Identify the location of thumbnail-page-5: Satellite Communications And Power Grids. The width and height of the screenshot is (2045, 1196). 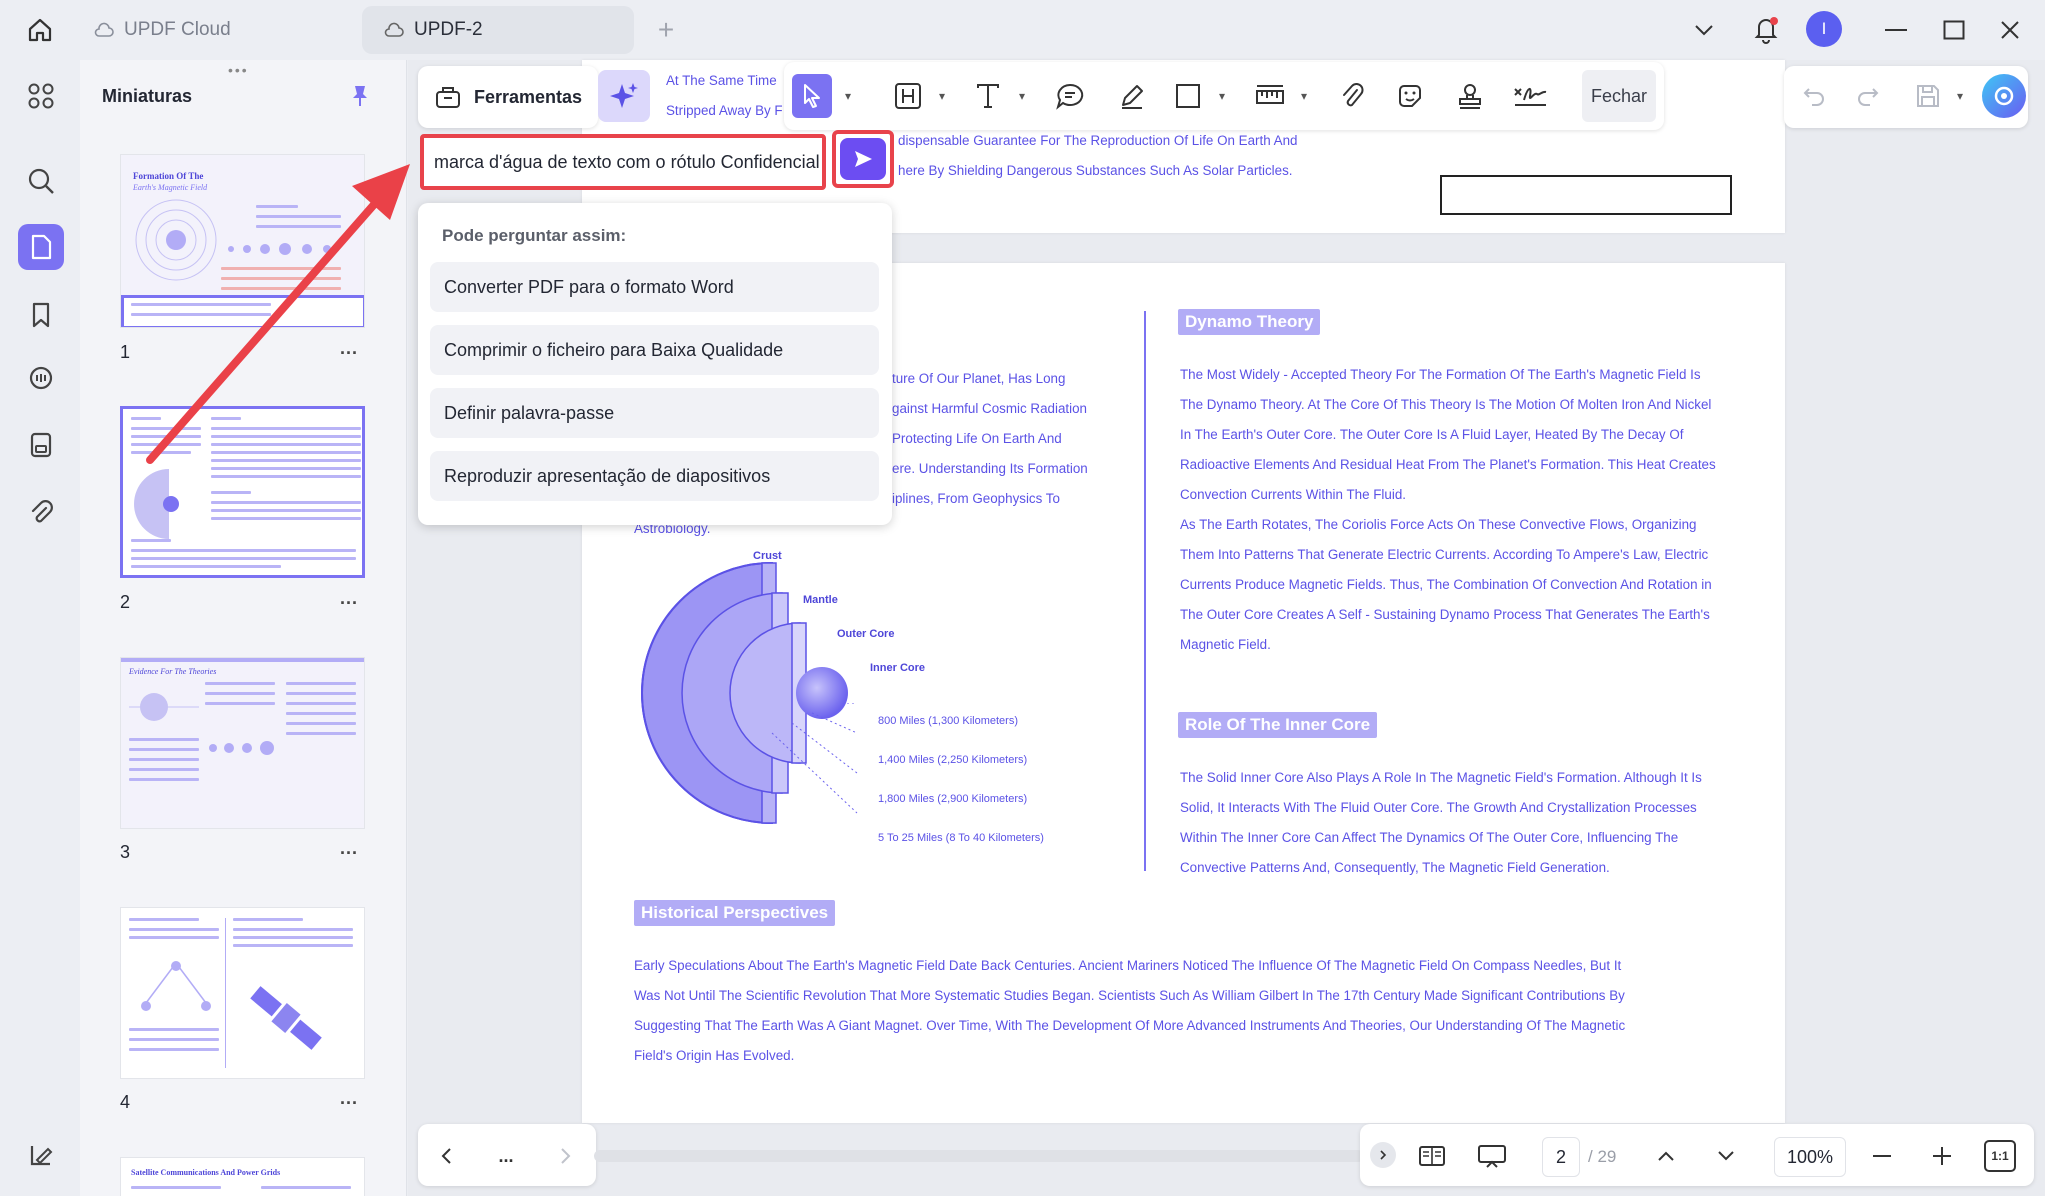
(242, 1176).